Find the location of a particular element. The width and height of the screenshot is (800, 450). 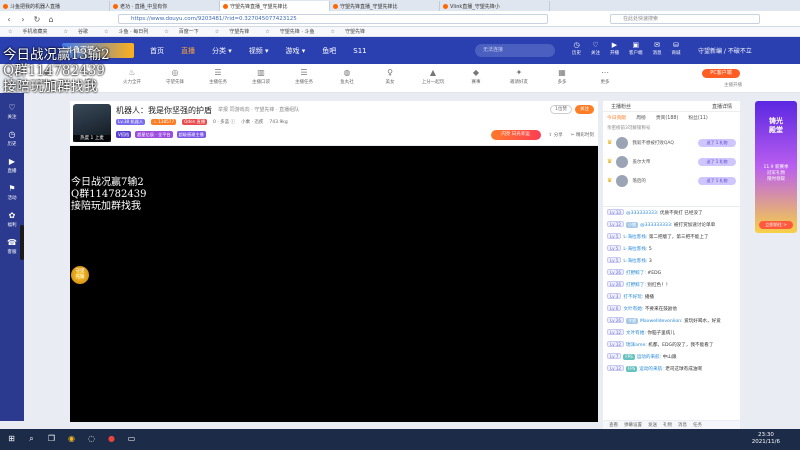

rank-row: ♛ 盖尔大帝 送了 1 礼物 is located at coordinates (671, 161).